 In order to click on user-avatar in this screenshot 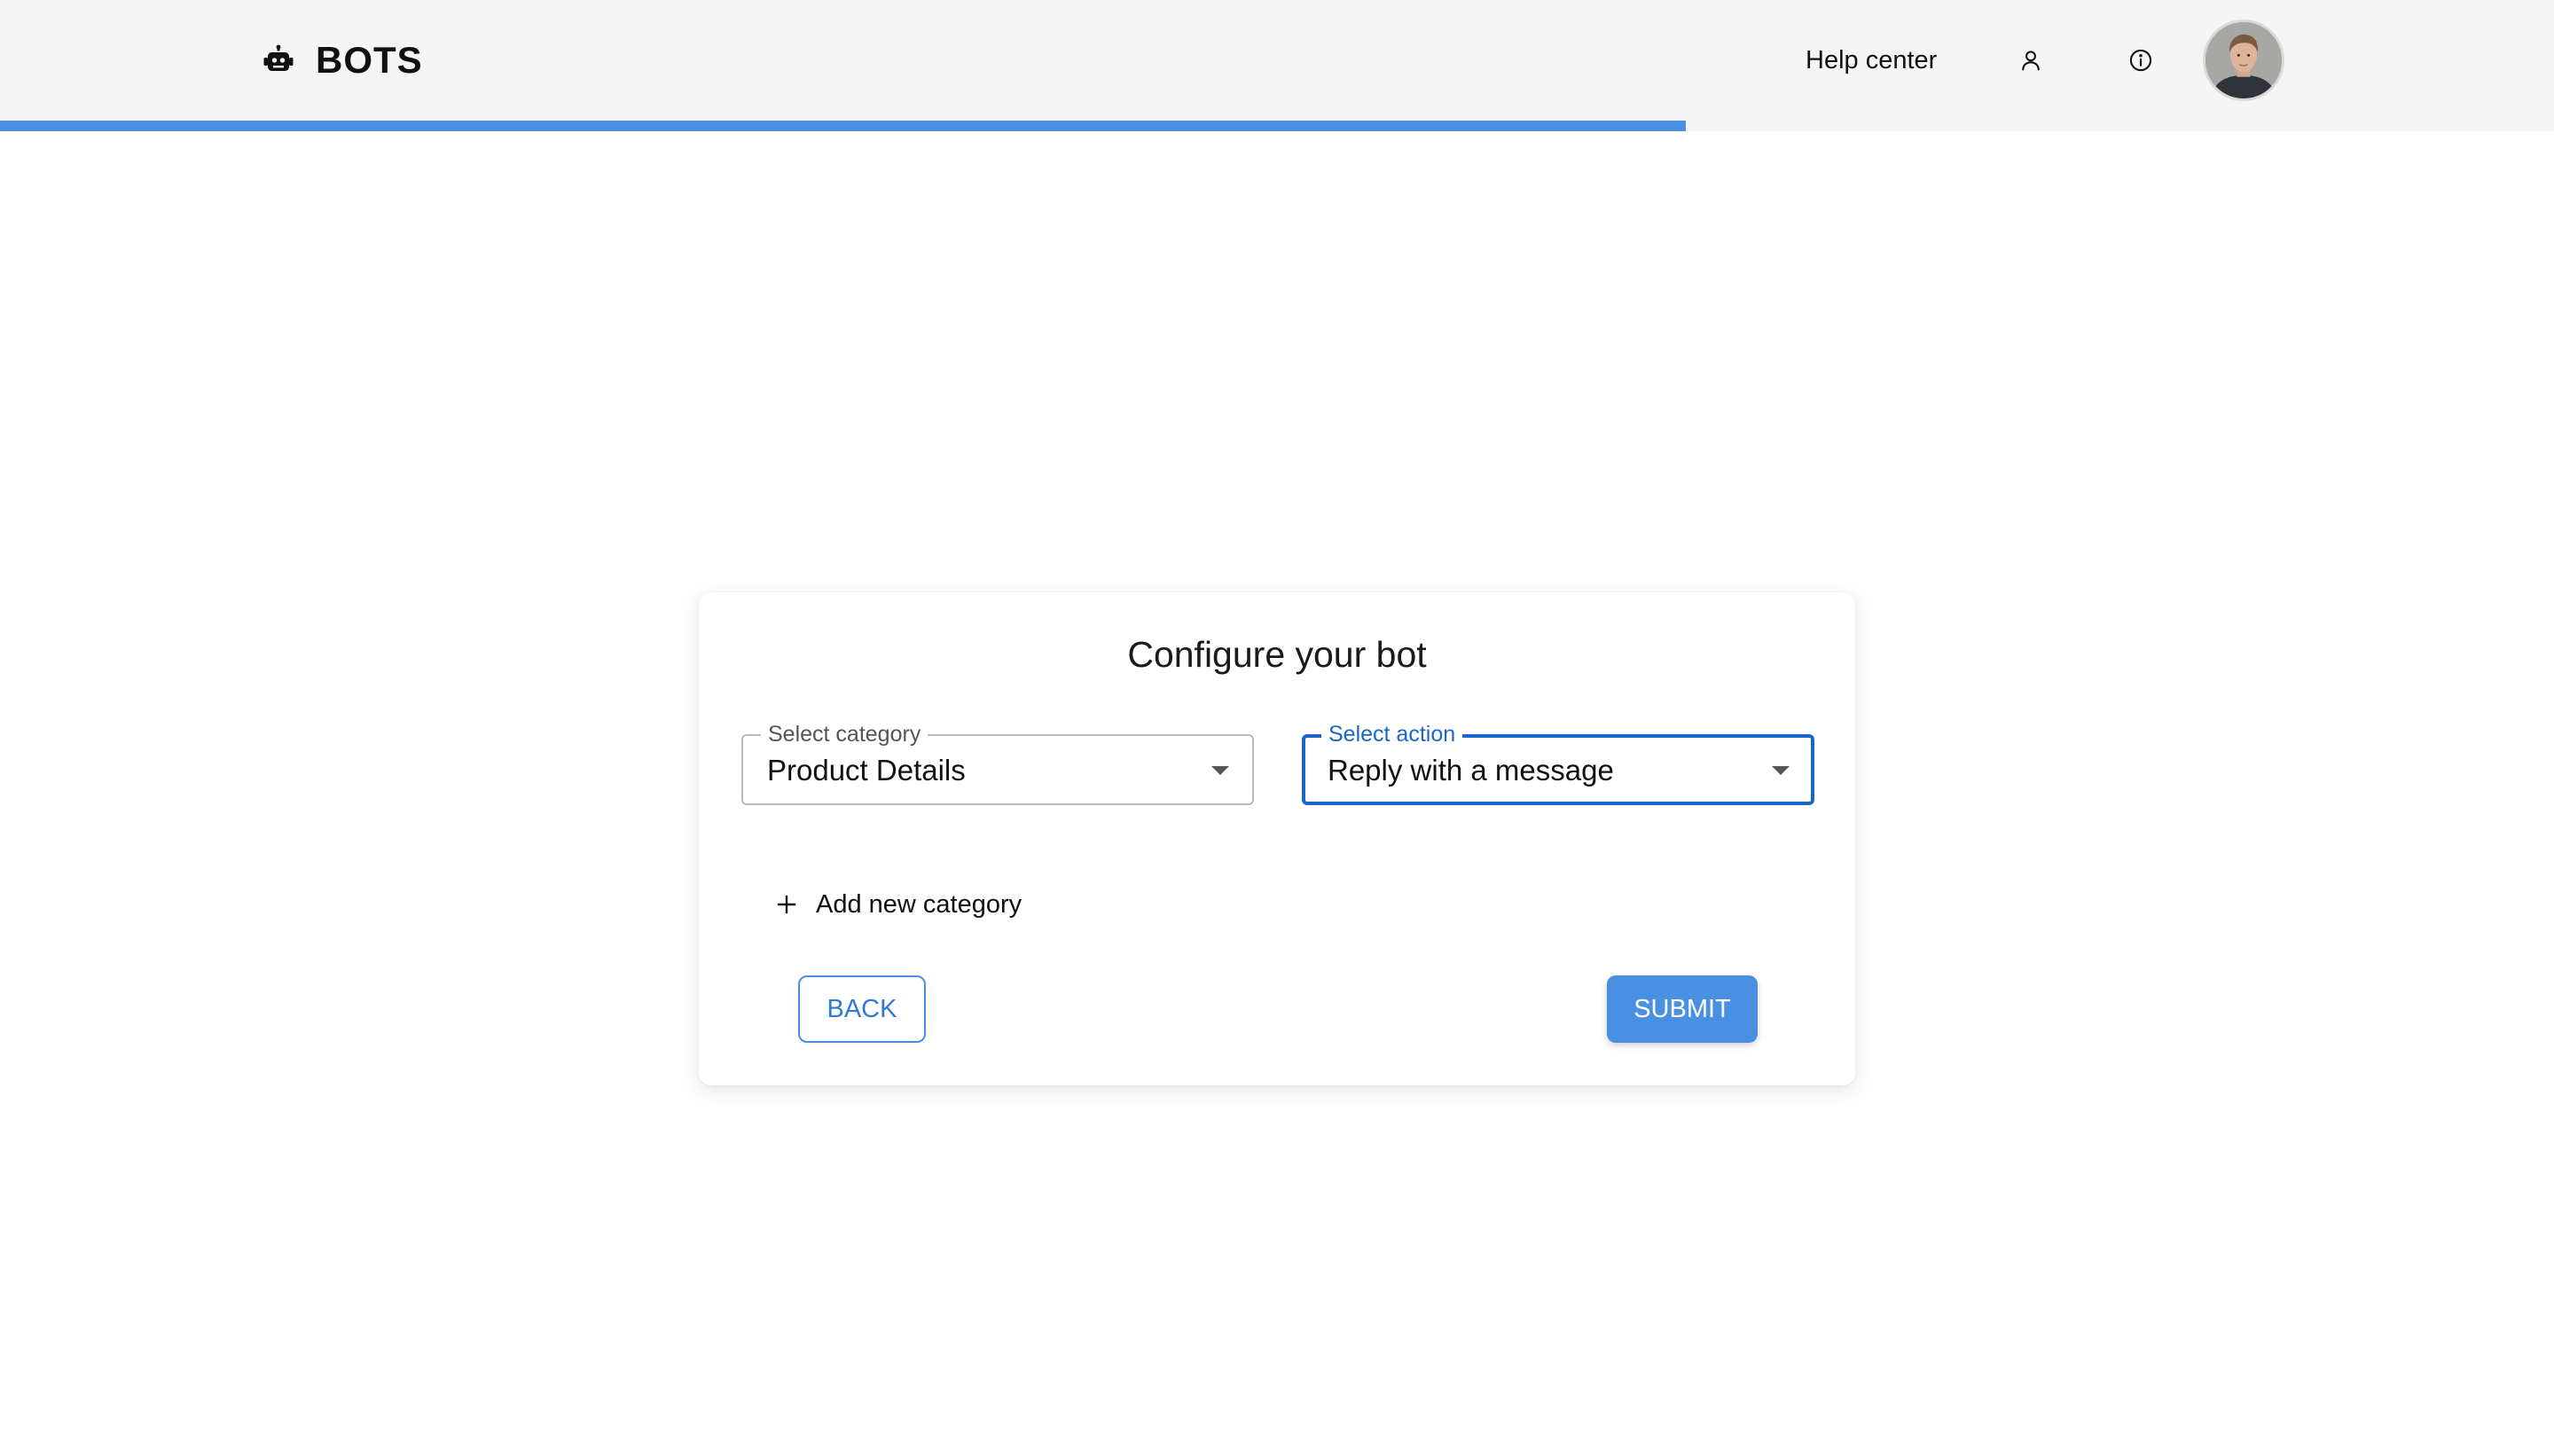, I will do `click(2243, 60)`.